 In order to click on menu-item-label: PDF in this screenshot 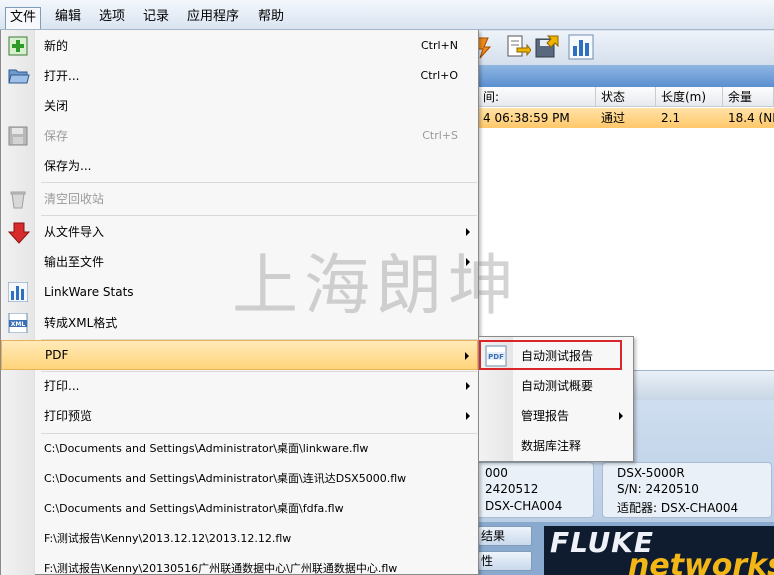, I will do `click(57, 355)`.